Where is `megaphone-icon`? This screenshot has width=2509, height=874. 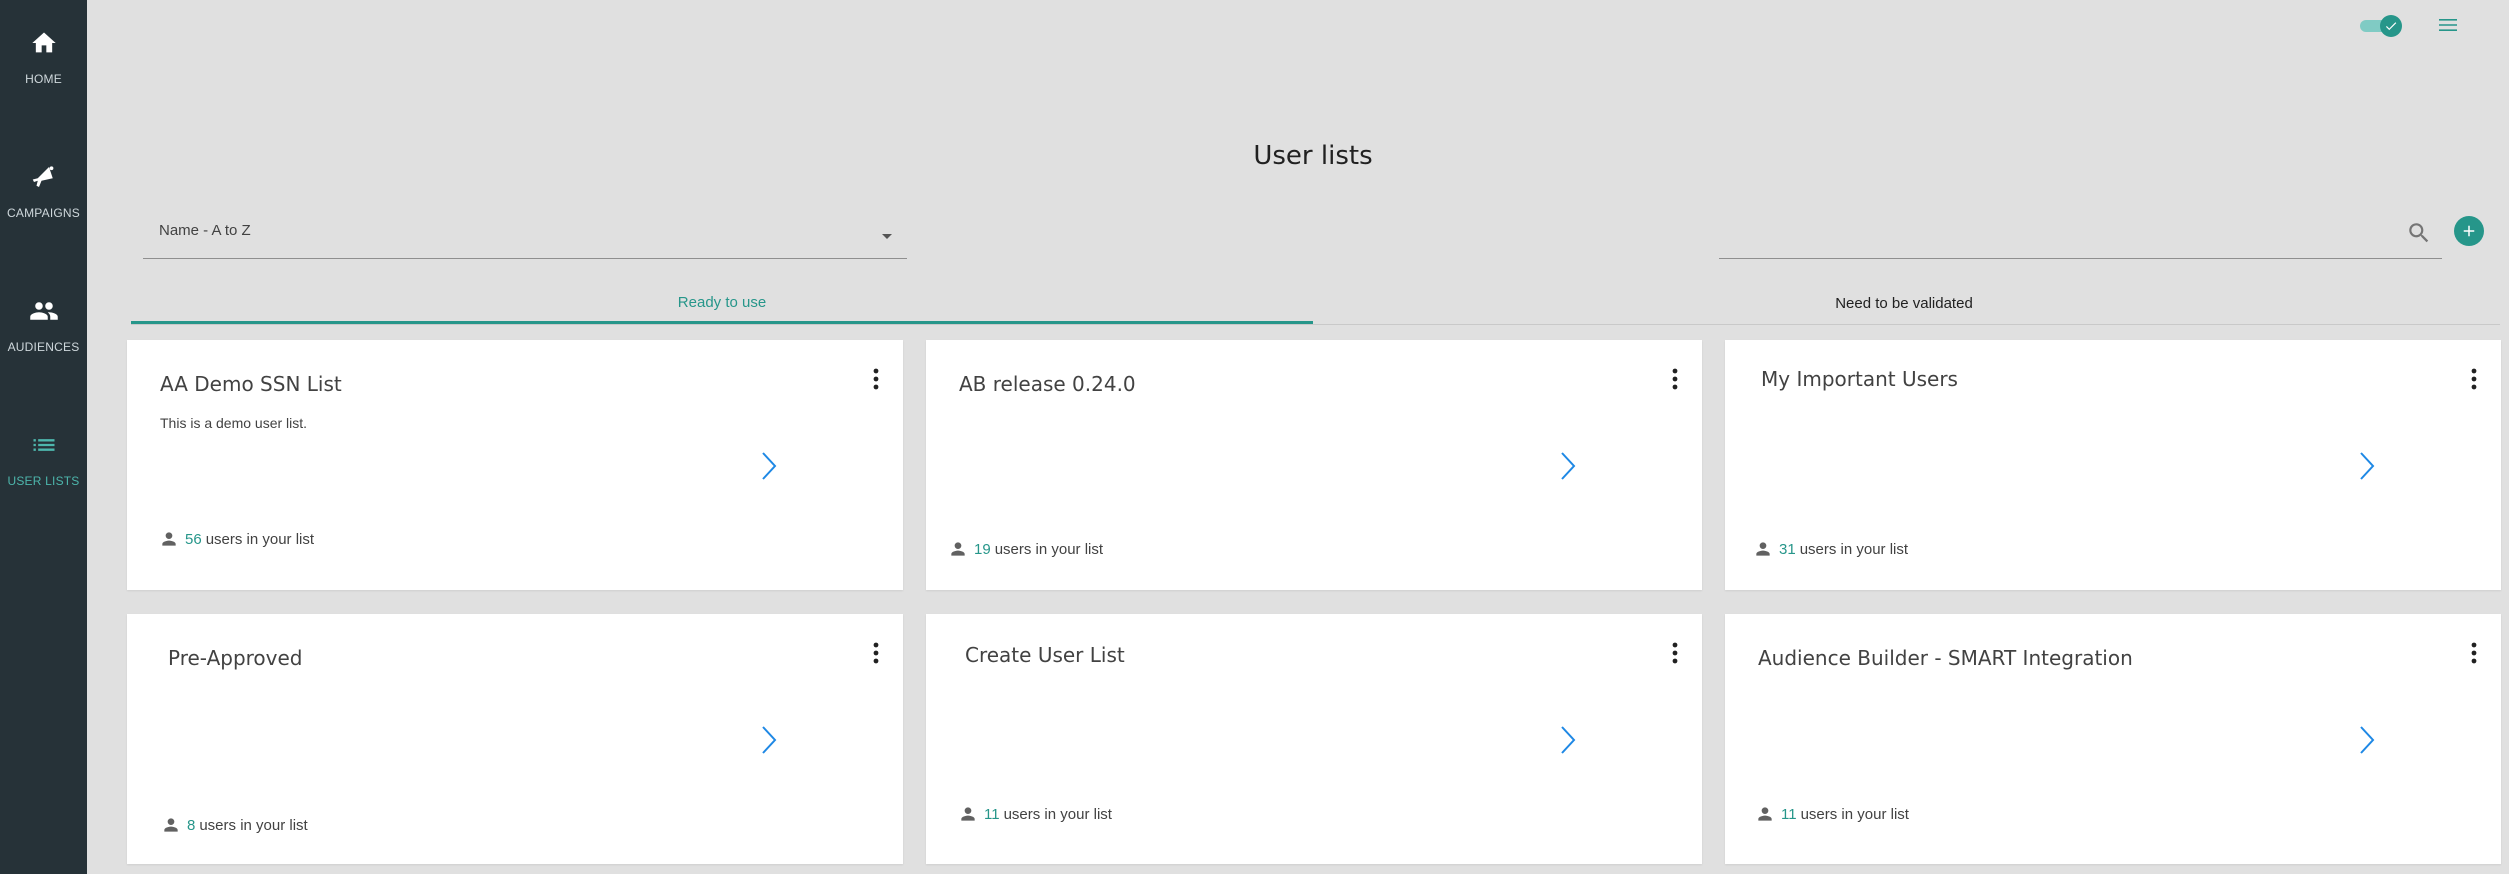
megaphone-icon is located at coordinates (44, 177).